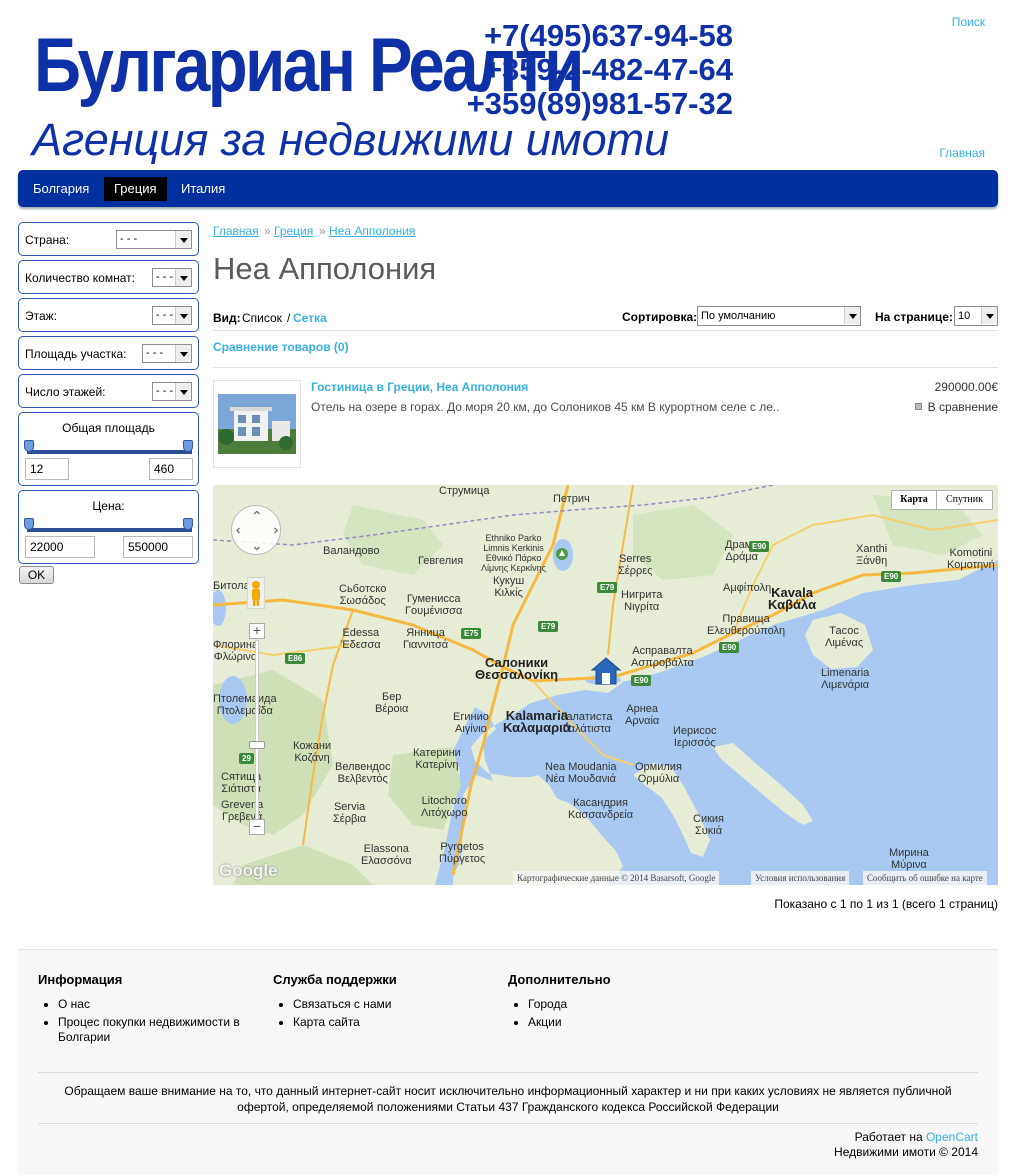  I want to click on breadcrumb-home: Главная, so click(236, 231).